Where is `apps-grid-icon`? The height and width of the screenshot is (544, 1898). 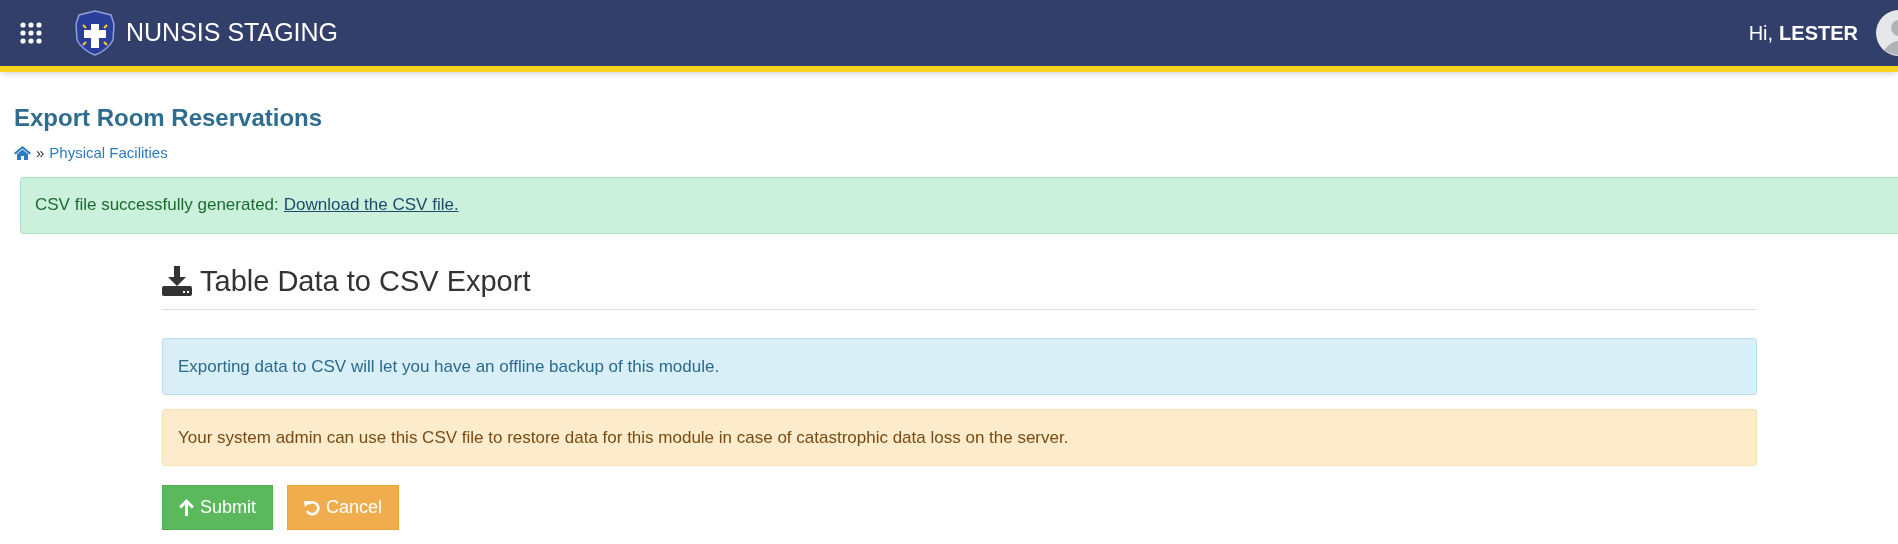 apps-grid-icon is located at coordinates (31, 33).